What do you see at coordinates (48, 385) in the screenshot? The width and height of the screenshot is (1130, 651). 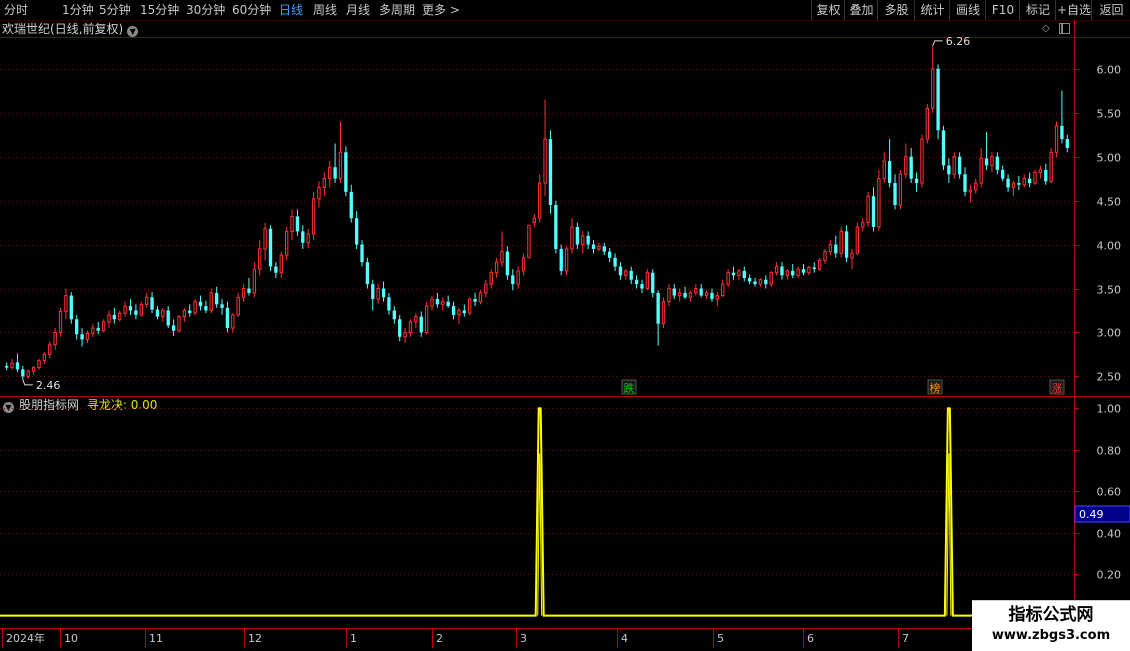 I see `low-price-label: 2.46` at bounding box center [48, 385].